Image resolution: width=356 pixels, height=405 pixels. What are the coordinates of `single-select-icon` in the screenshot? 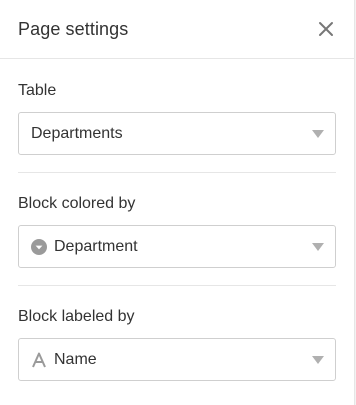 It's located at (39, 246).